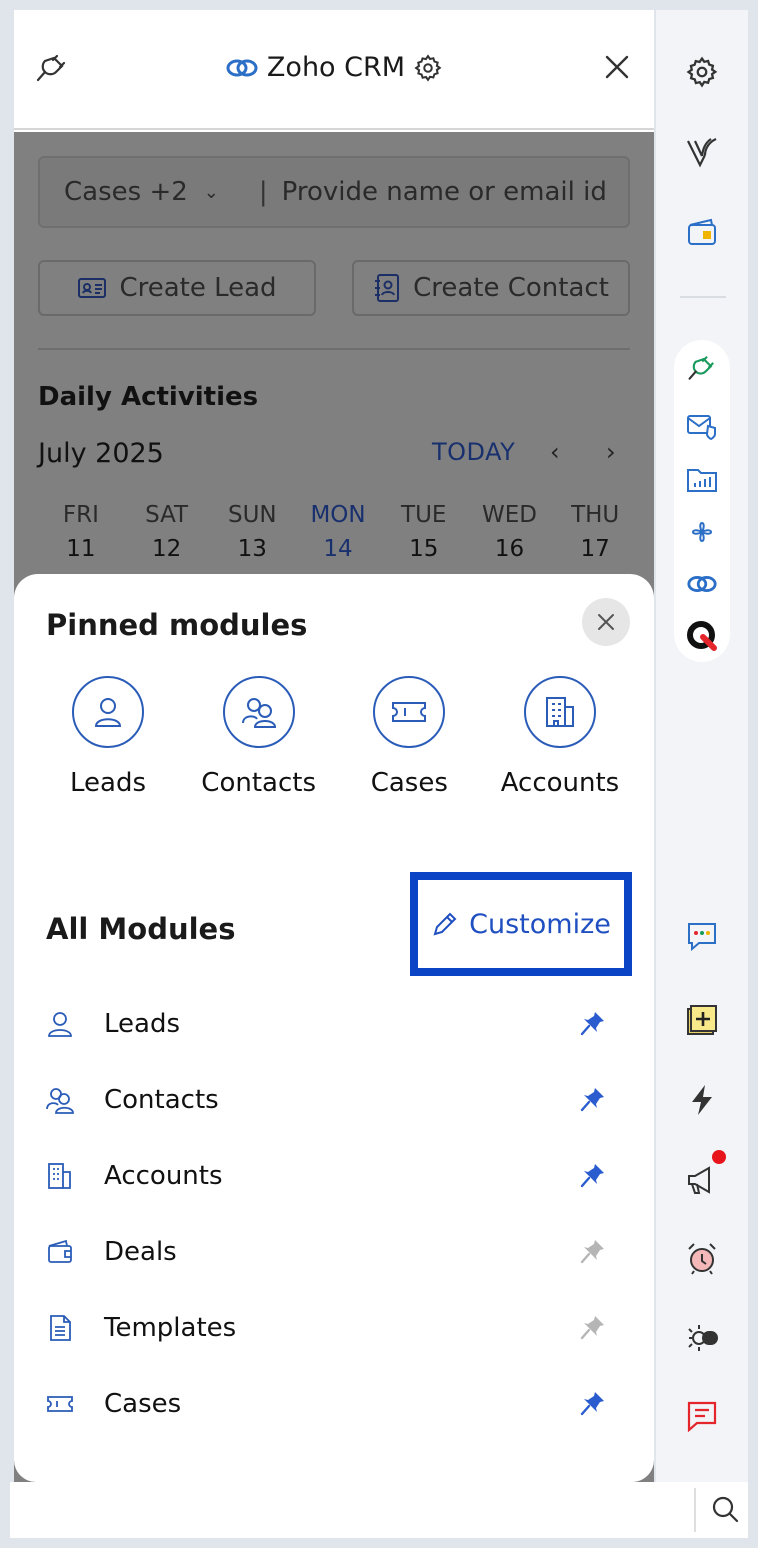 The image size is (758, 1548). Describe the element at coordinates (702, 1416) in the screenshot. I see `feedback-chat-icon` at that location.